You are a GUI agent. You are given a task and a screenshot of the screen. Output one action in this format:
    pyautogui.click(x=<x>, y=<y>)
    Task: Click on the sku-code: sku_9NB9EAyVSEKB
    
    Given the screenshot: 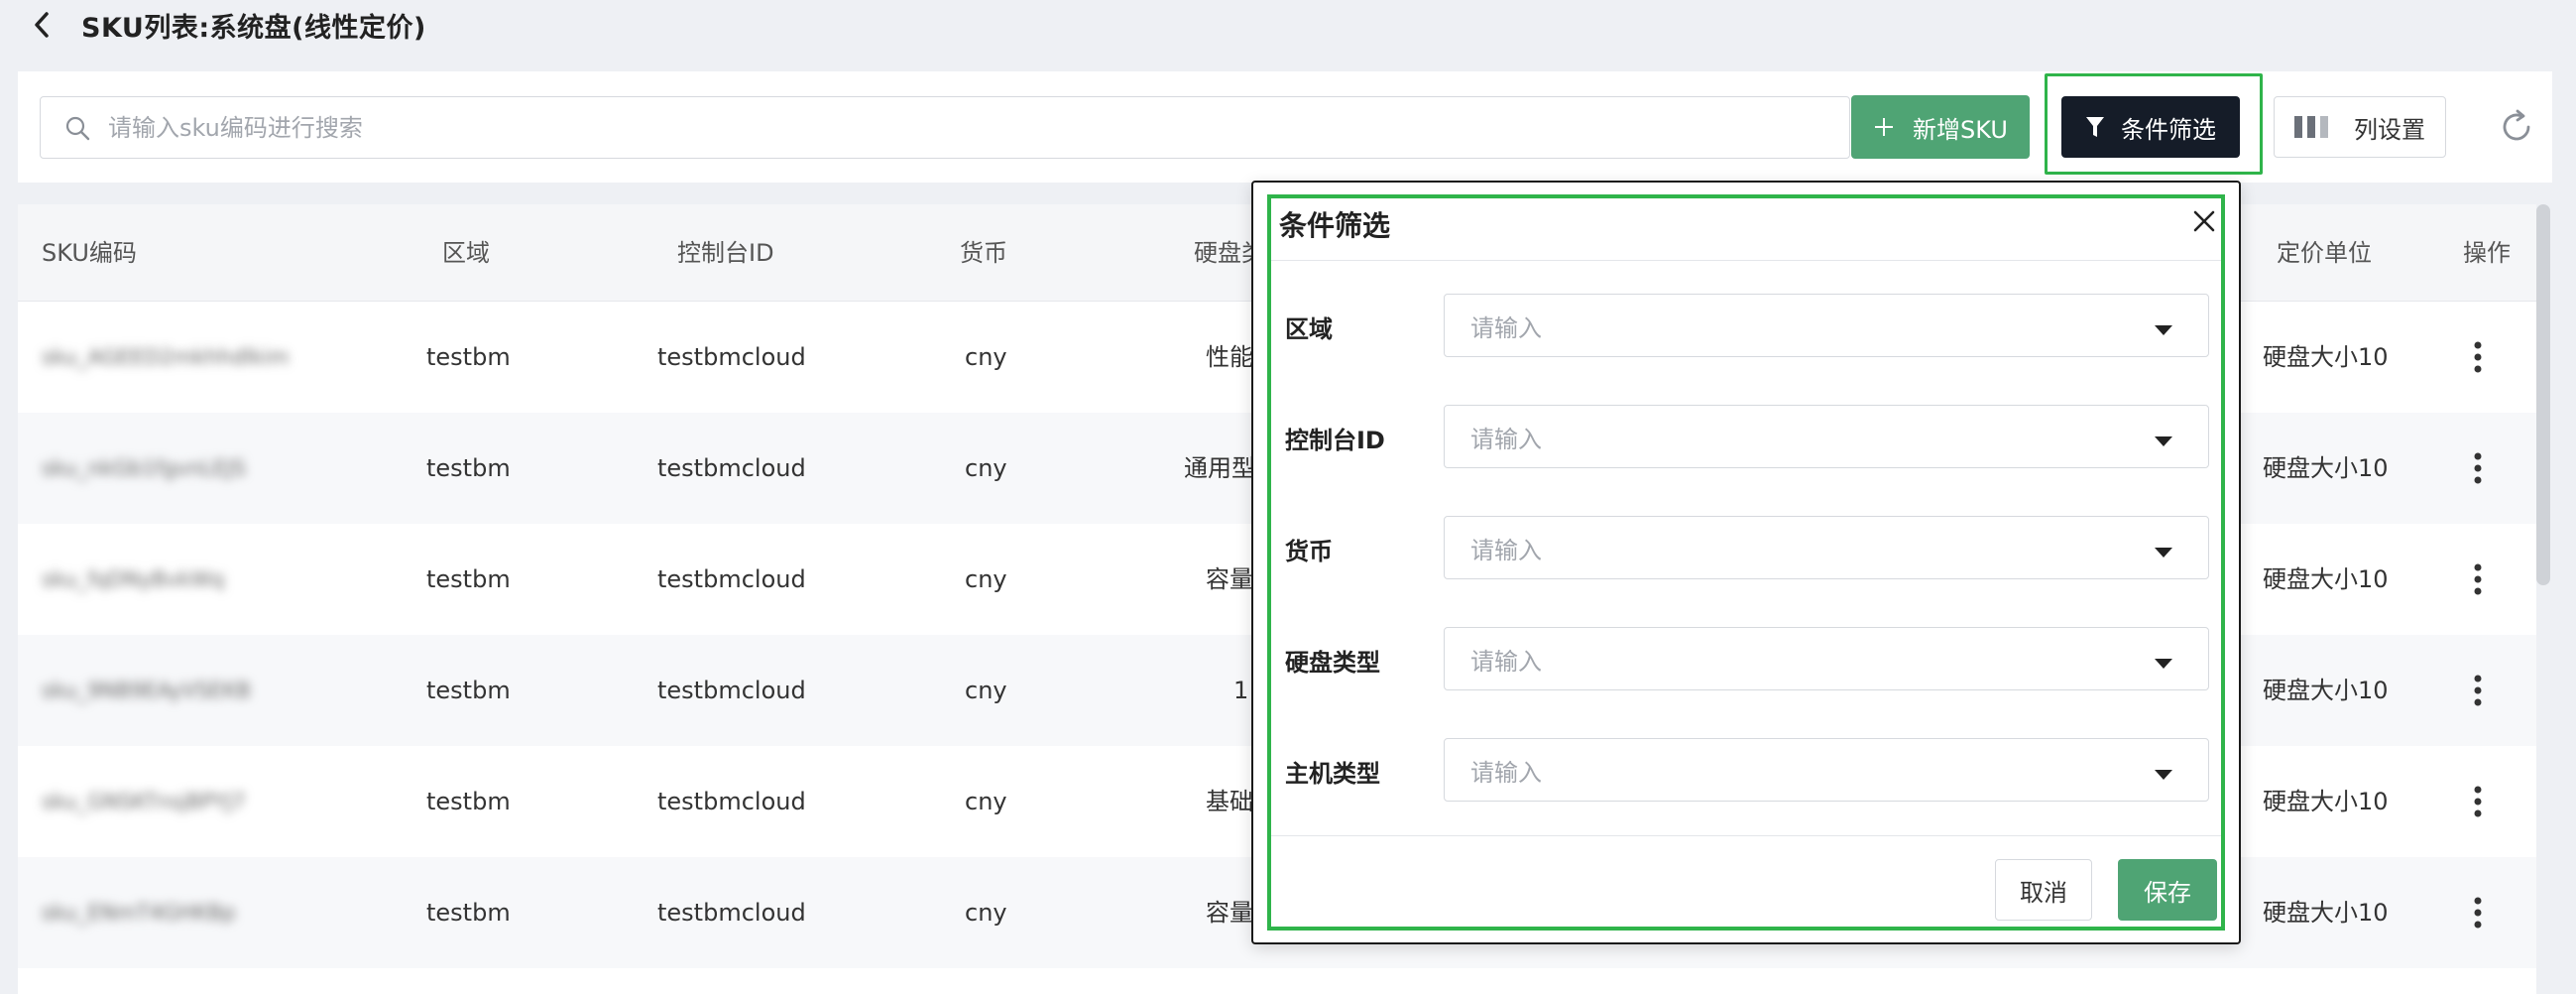 What is the action you would take?
    pyautogui.click(x=146, y=691)
    